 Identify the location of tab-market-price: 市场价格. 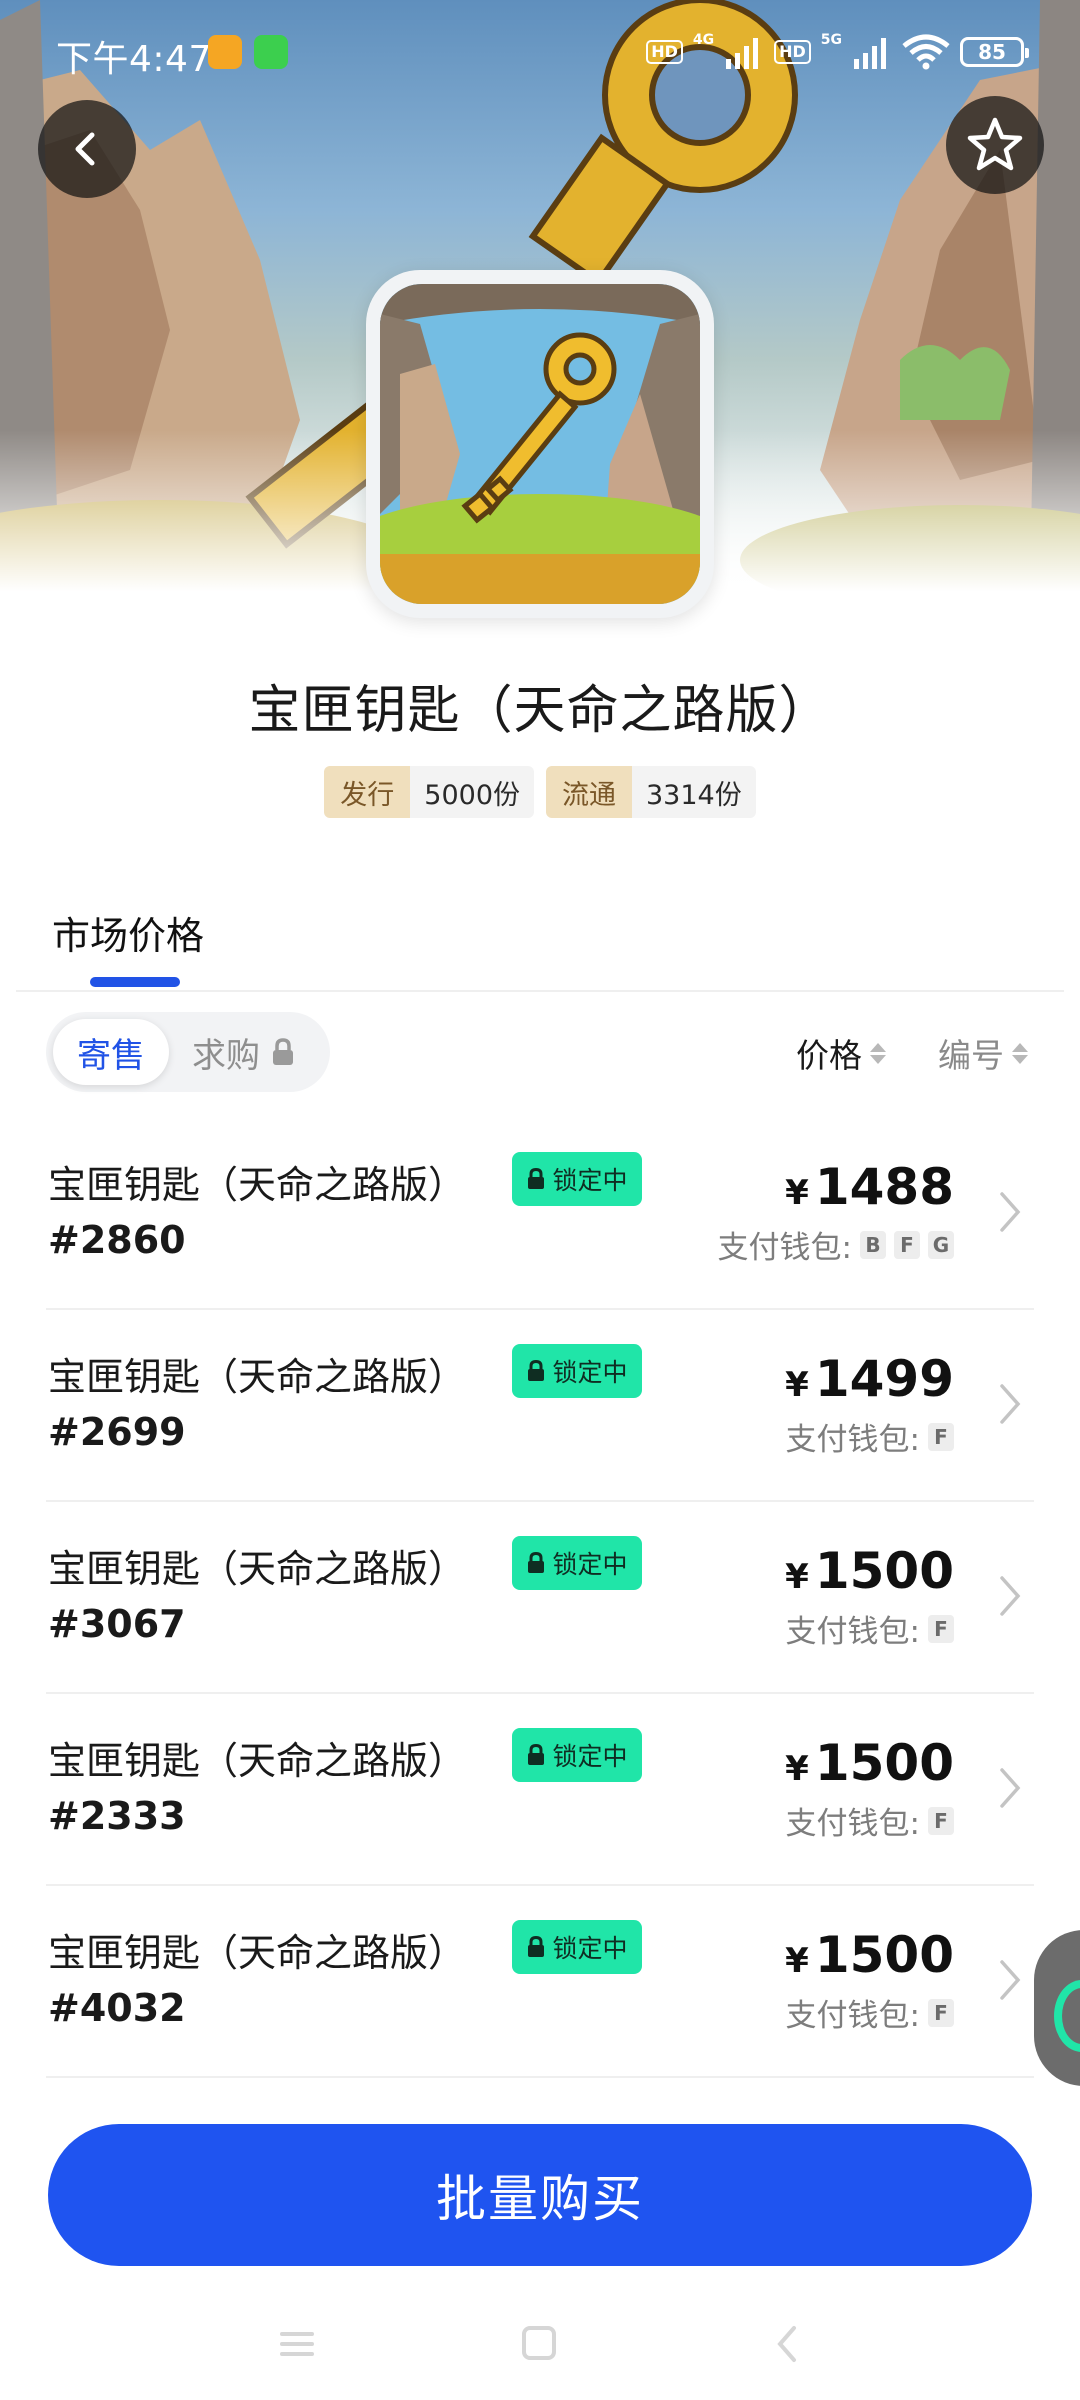
(128, 932).